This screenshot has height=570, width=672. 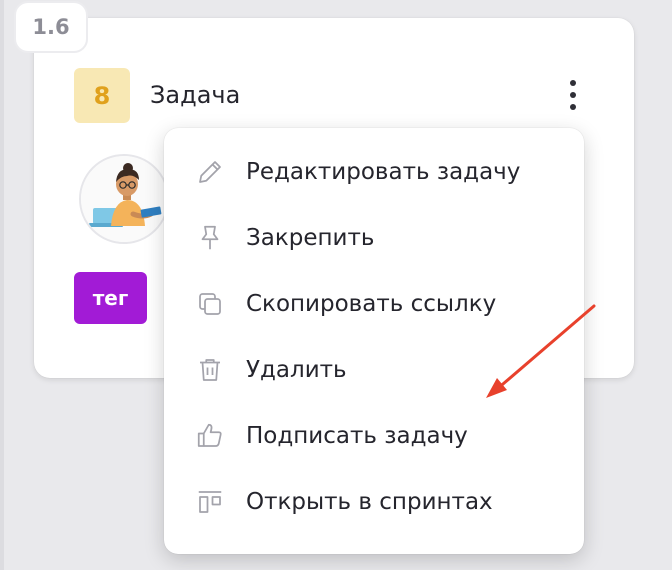 I want to click on trash-icon, so click(x=210, y=370).